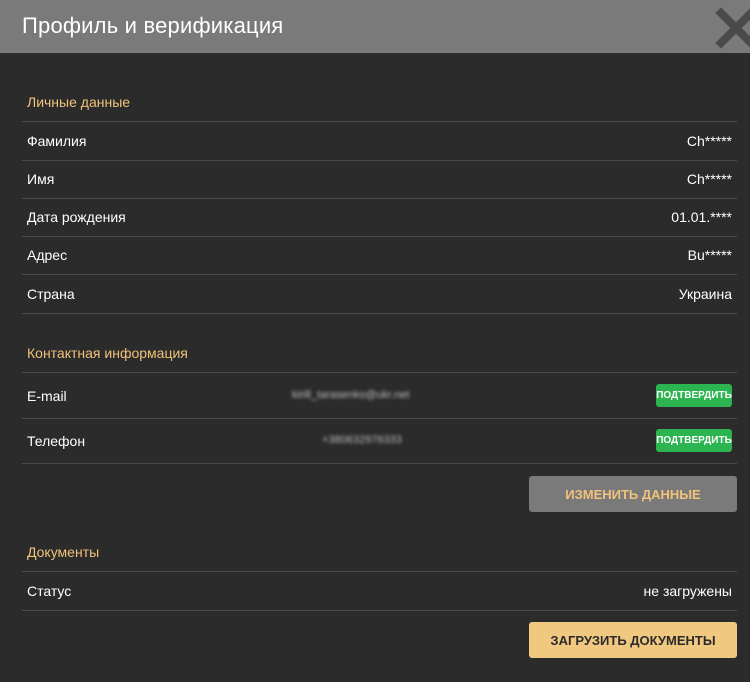 Image resolution: width=750 pixels, height=682 pixels. I want to click on section-title-documents: Документы, so click(63, 552).